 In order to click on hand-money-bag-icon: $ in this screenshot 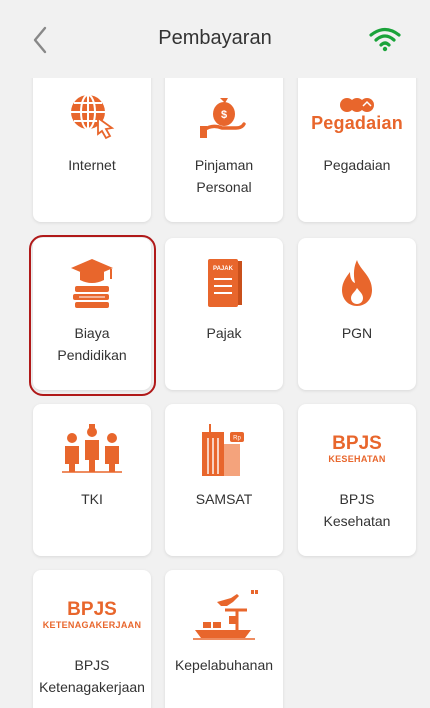, I will do `click(223, 118)`.